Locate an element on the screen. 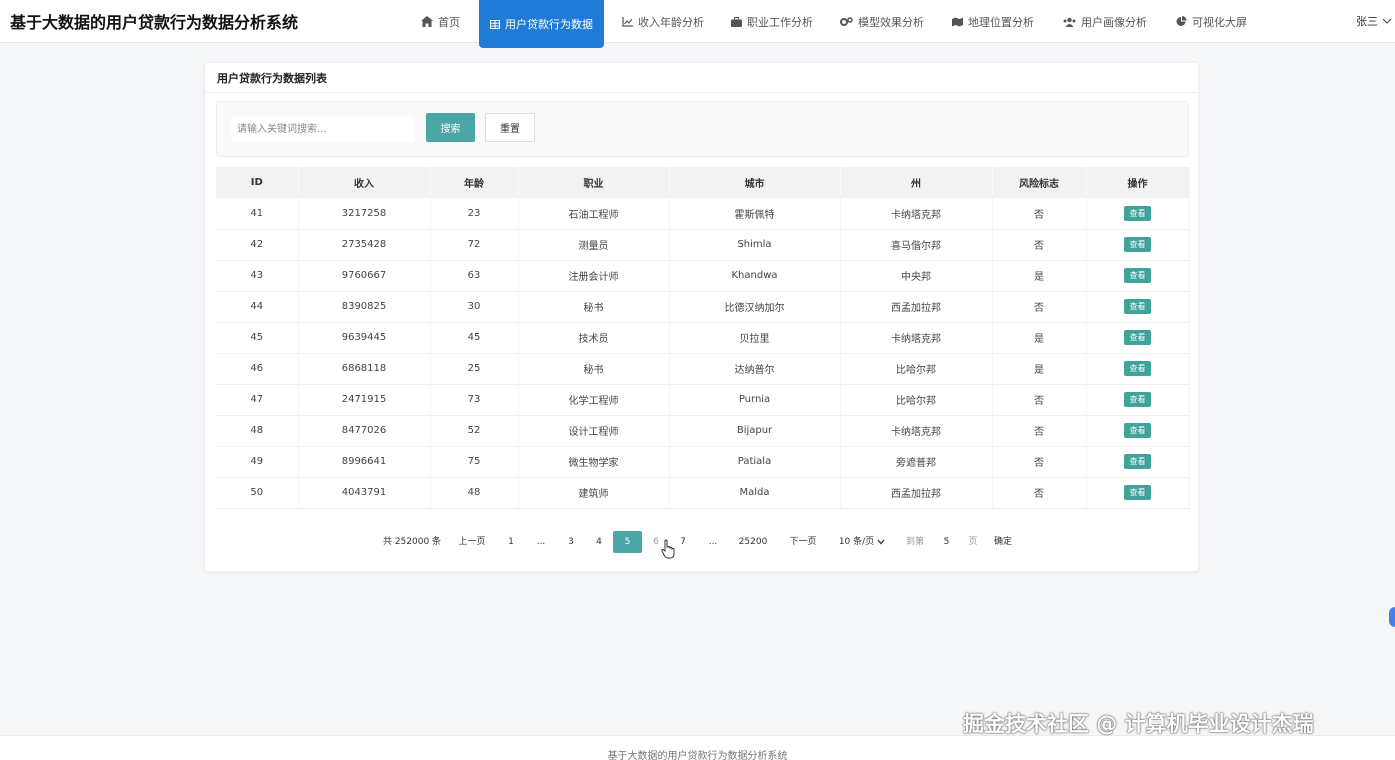  nav-geo: 地理位置分析 is located at coordinates (993, 21).